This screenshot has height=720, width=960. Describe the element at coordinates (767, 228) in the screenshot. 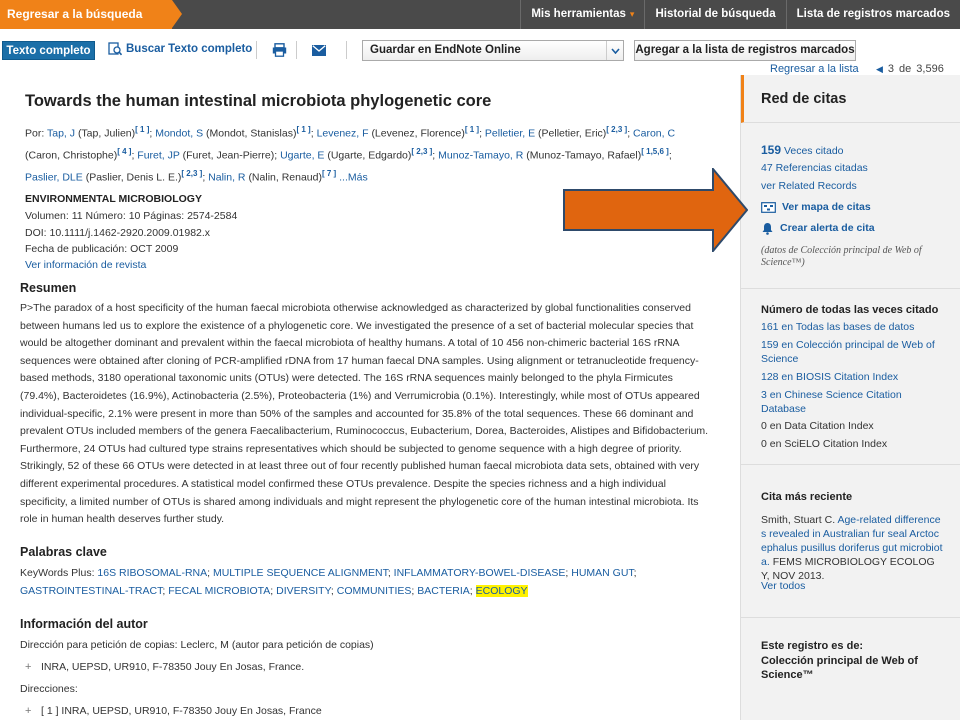

I see `bell-icon` at that location.